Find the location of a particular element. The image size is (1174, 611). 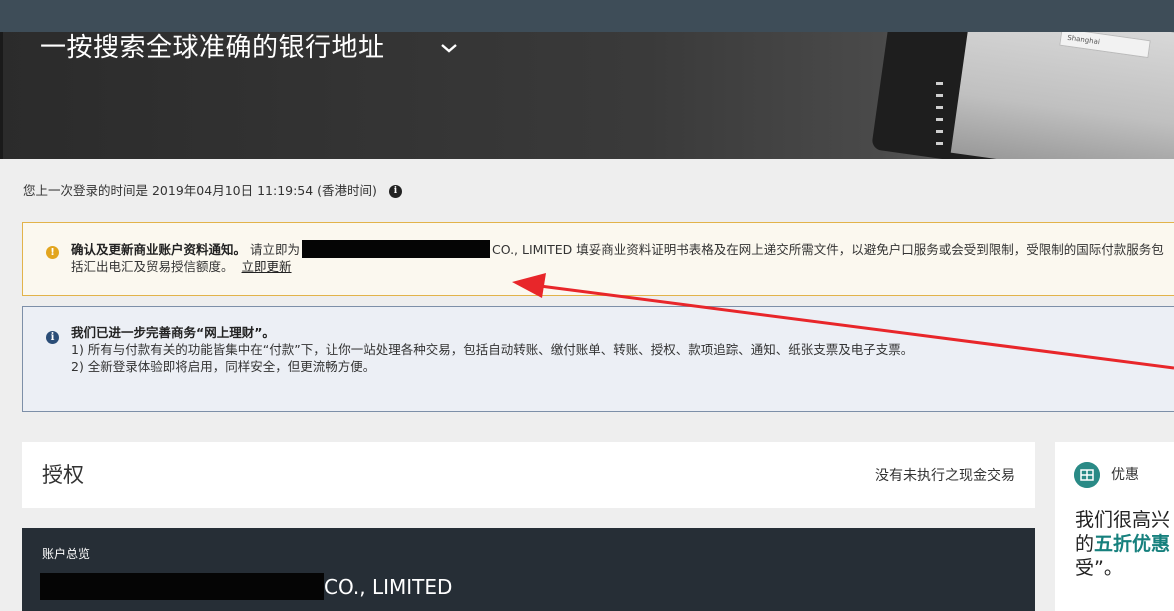

promotion-card: 优惠 我们很高兴 的五折优惠 受”。 is located at coordinates (1114, 526).